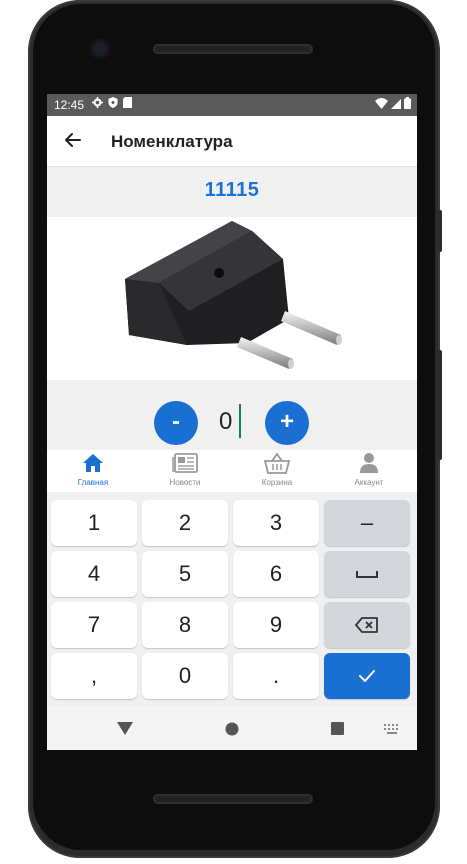 The width and height of the screenshot is (467, 864). What do you see at coordinates (337, 728) in the screenshot?
I see `recents-square-icon` at bounding box center [337, 728].